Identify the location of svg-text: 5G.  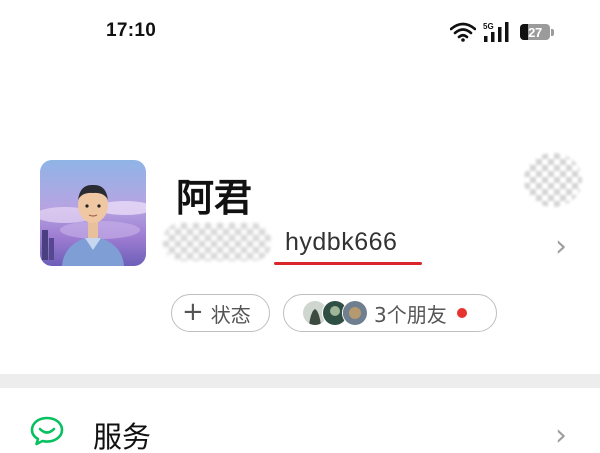
(488, 26).